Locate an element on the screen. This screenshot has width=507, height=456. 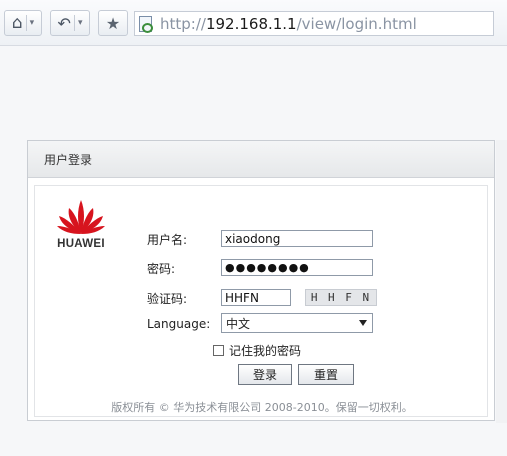
captcha-image-text: H H F N is located at coordinates (341, 297).